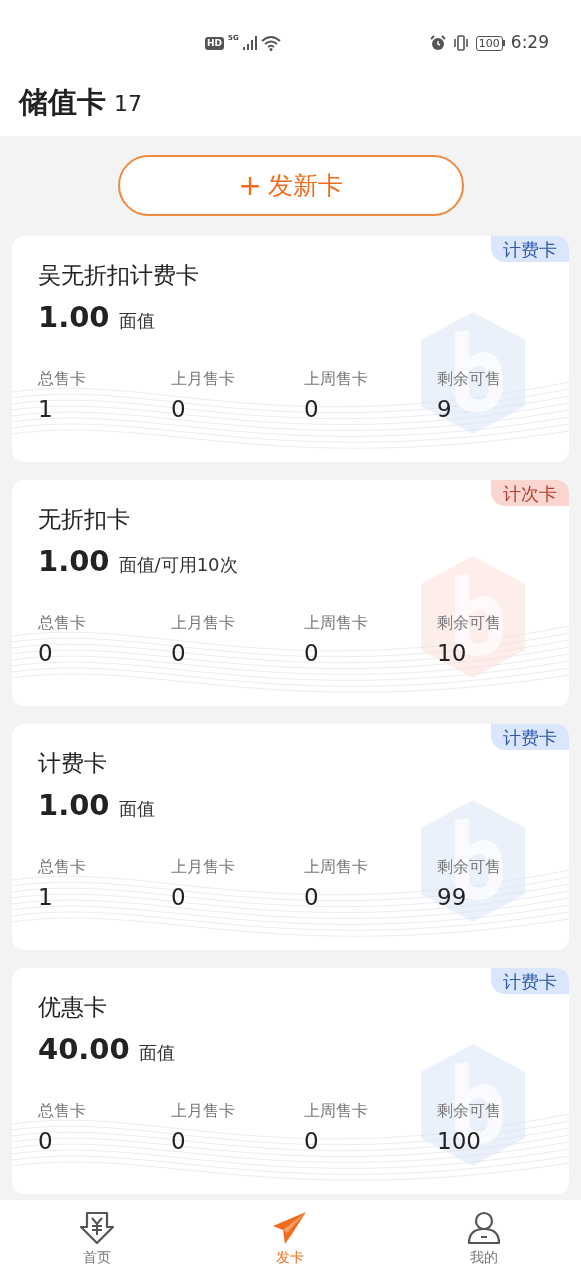  Describe the element at coordinates (452, 897) in the screenshot. I see `stat-value: 99` at that location.